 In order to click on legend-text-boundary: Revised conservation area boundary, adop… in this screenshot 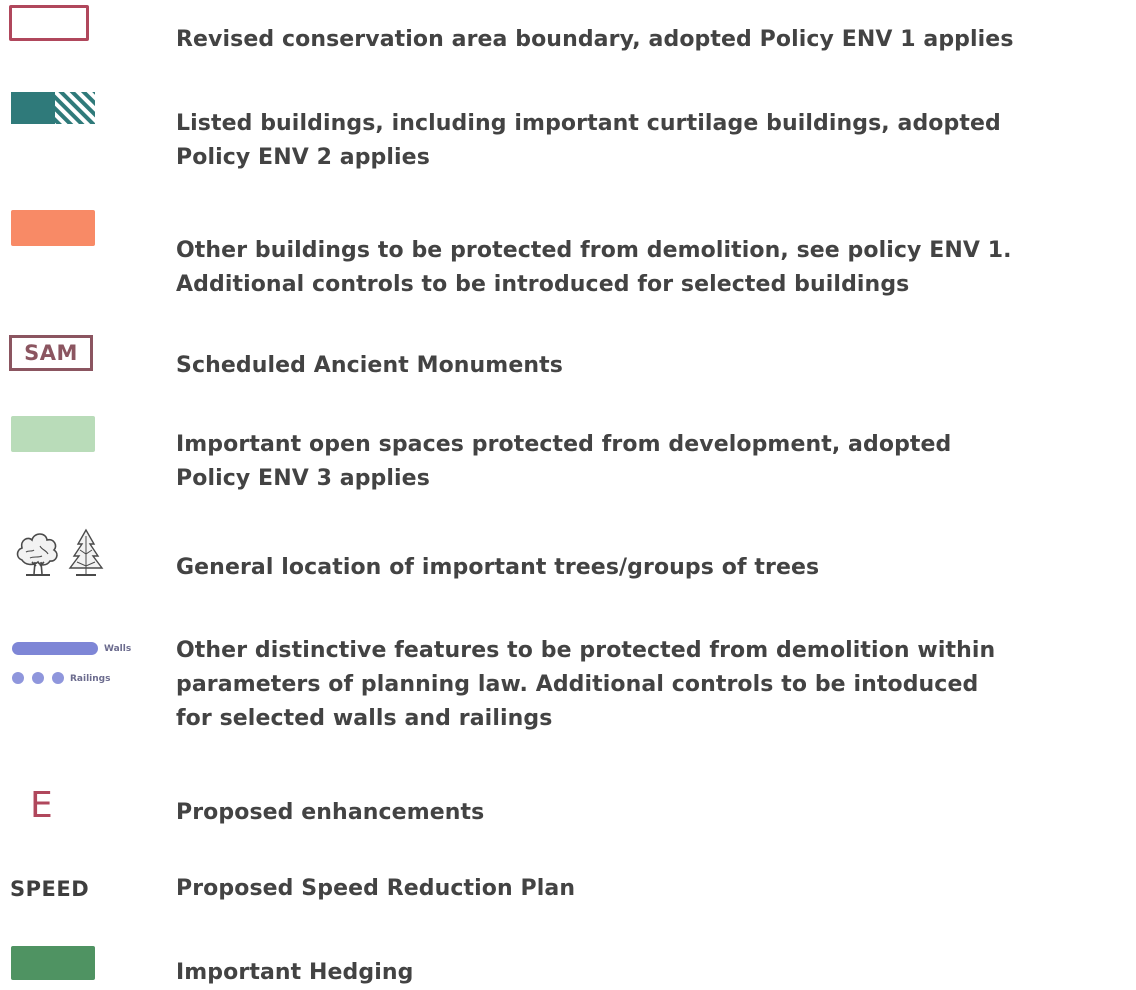, I will do `click(595, 39)`.